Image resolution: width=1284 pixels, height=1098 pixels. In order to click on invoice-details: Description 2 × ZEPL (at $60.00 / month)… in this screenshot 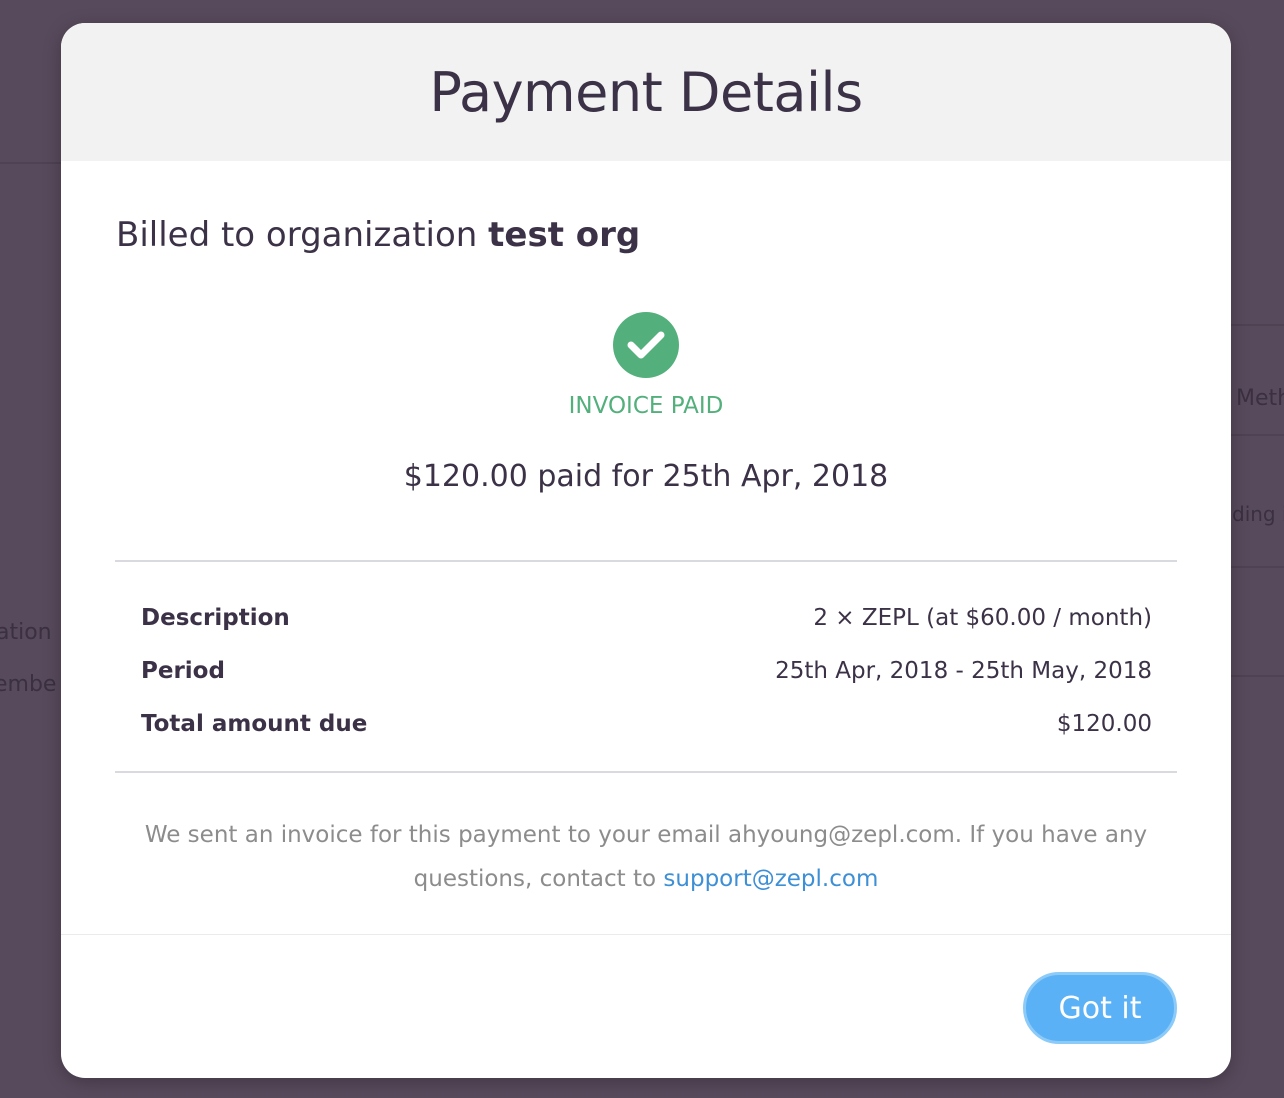, I will do `click(646, 670)`.